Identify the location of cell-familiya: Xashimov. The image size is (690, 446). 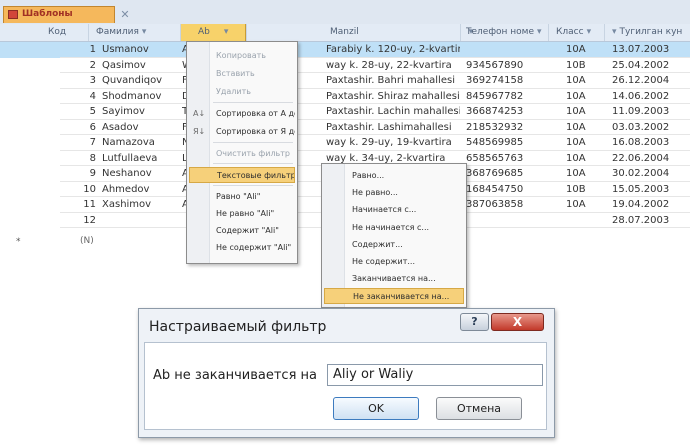
(140, 204).